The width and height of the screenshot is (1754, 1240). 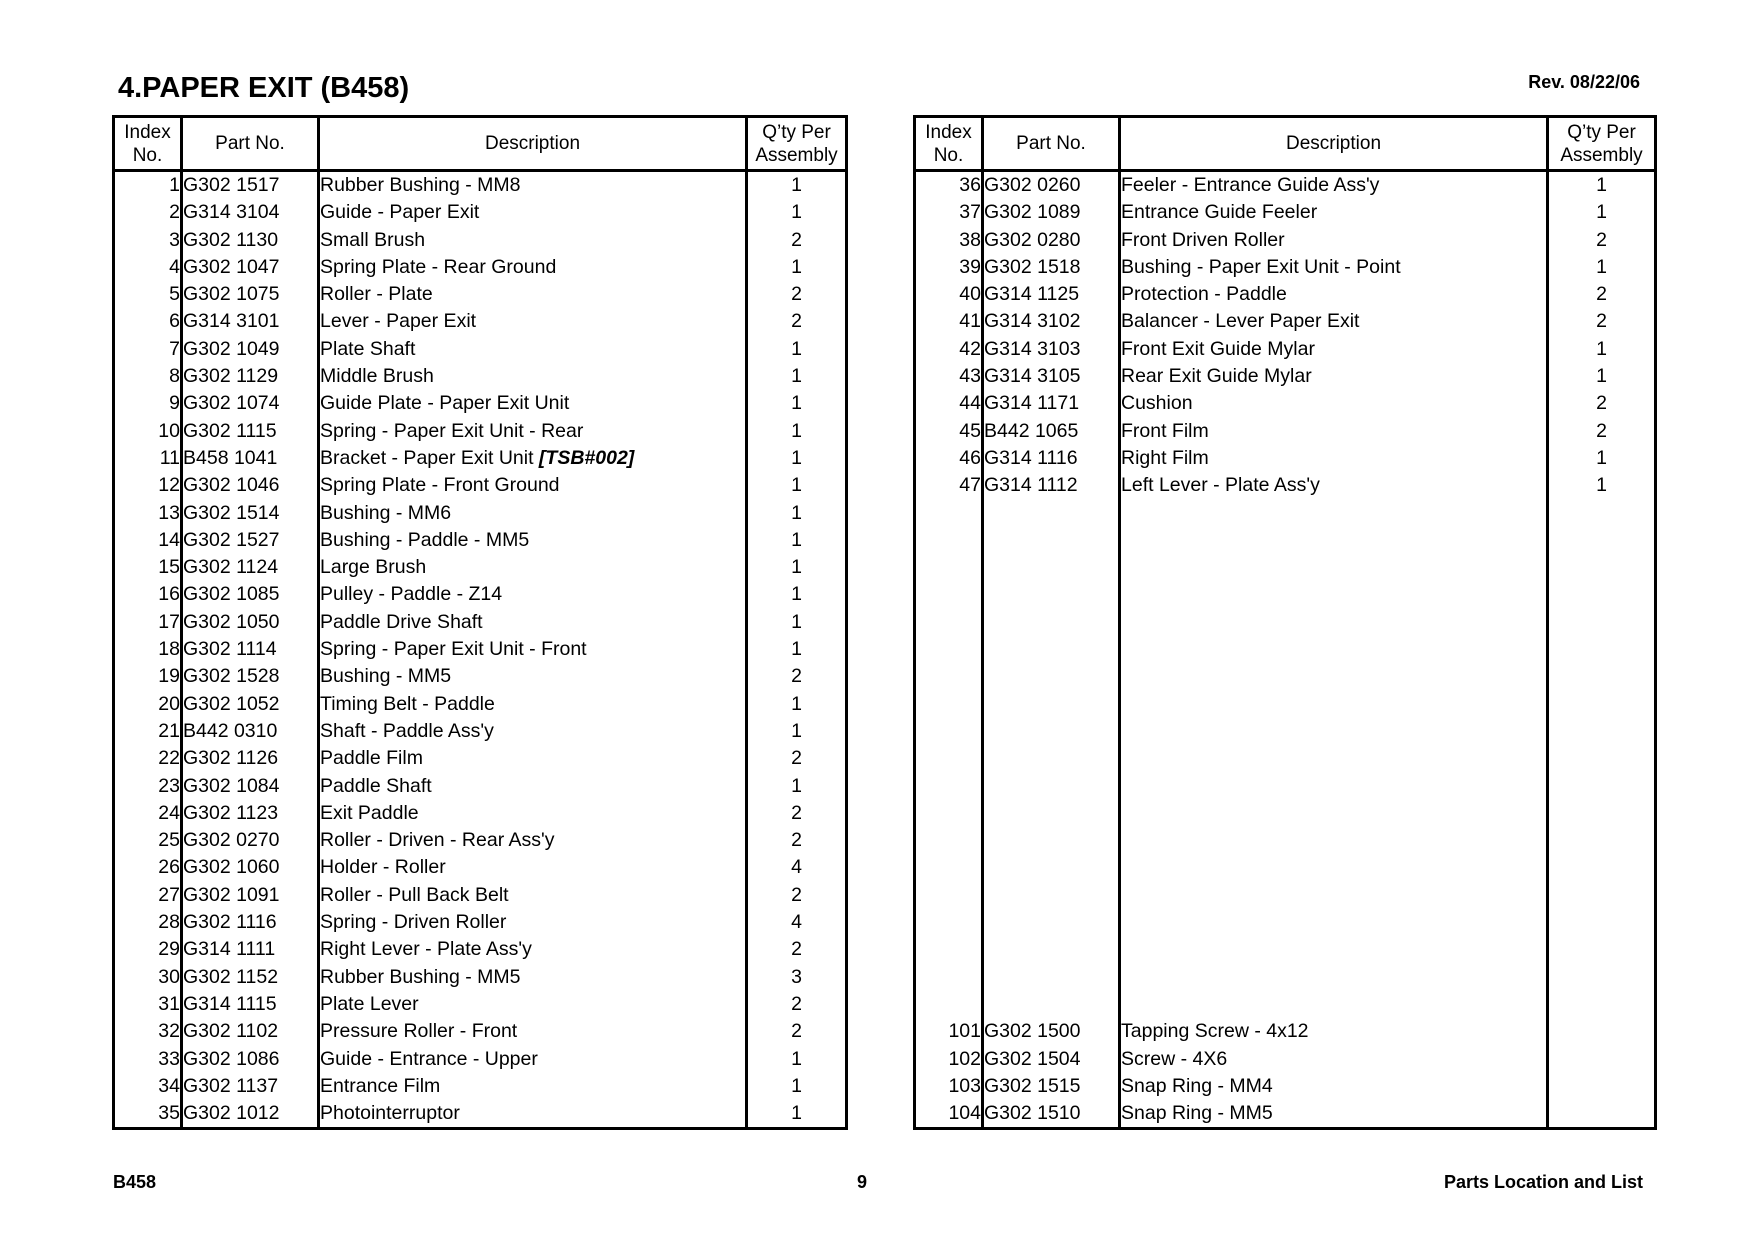 I want to click on description-cell: Protection - Paddle, so click(x=1334, y=295).